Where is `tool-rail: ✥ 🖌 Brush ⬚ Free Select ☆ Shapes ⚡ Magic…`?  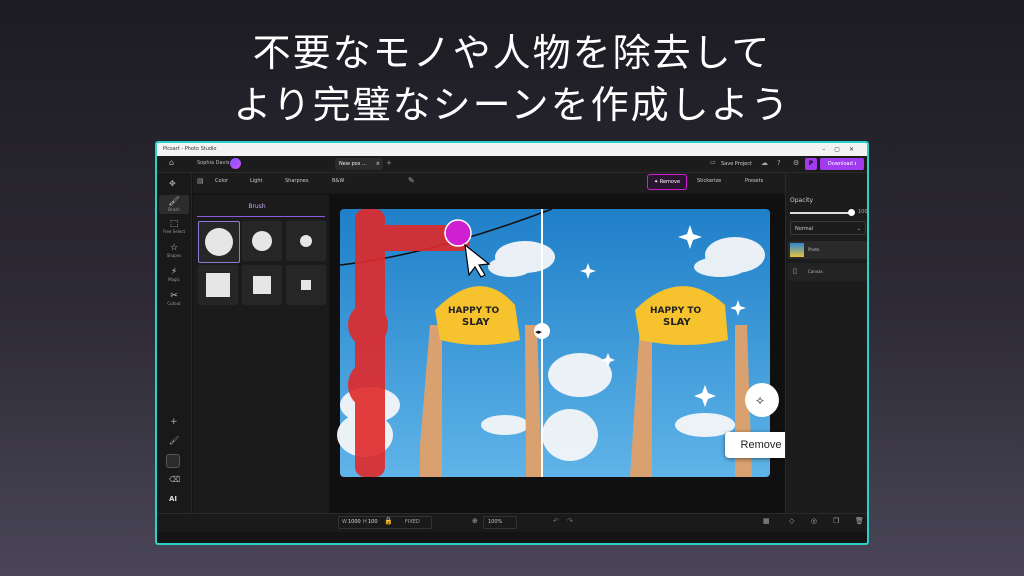 tool-rail: ✥ 🖌 Brush ⬚ Free Select ☆ Shapes ⚡ Magic… is located at coordinates (174, 343).